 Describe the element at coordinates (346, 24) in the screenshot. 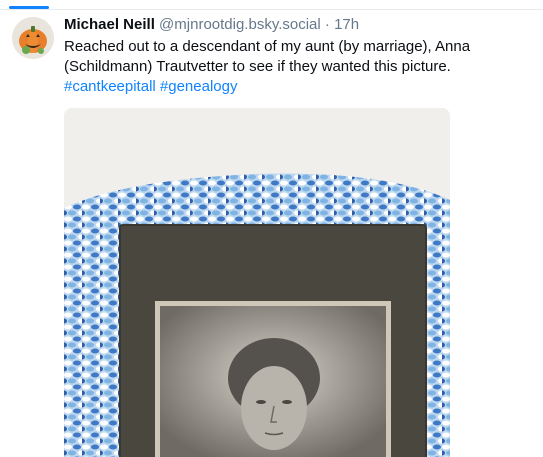

I see `post-timestamp: 17h` at that location.